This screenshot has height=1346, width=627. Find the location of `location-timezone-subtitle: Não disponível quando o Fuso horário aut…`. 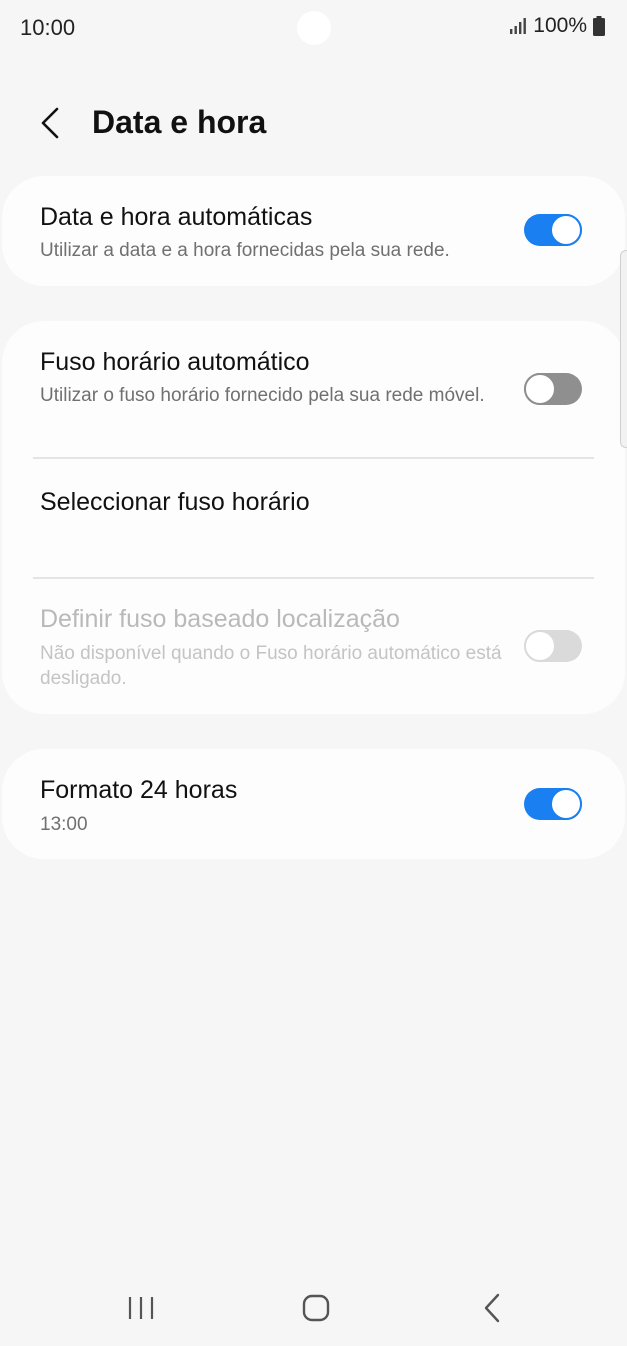

location-timezone-subtitle: Não disponível quando o Fuso horário aut… is located at coordinates (271, 666).